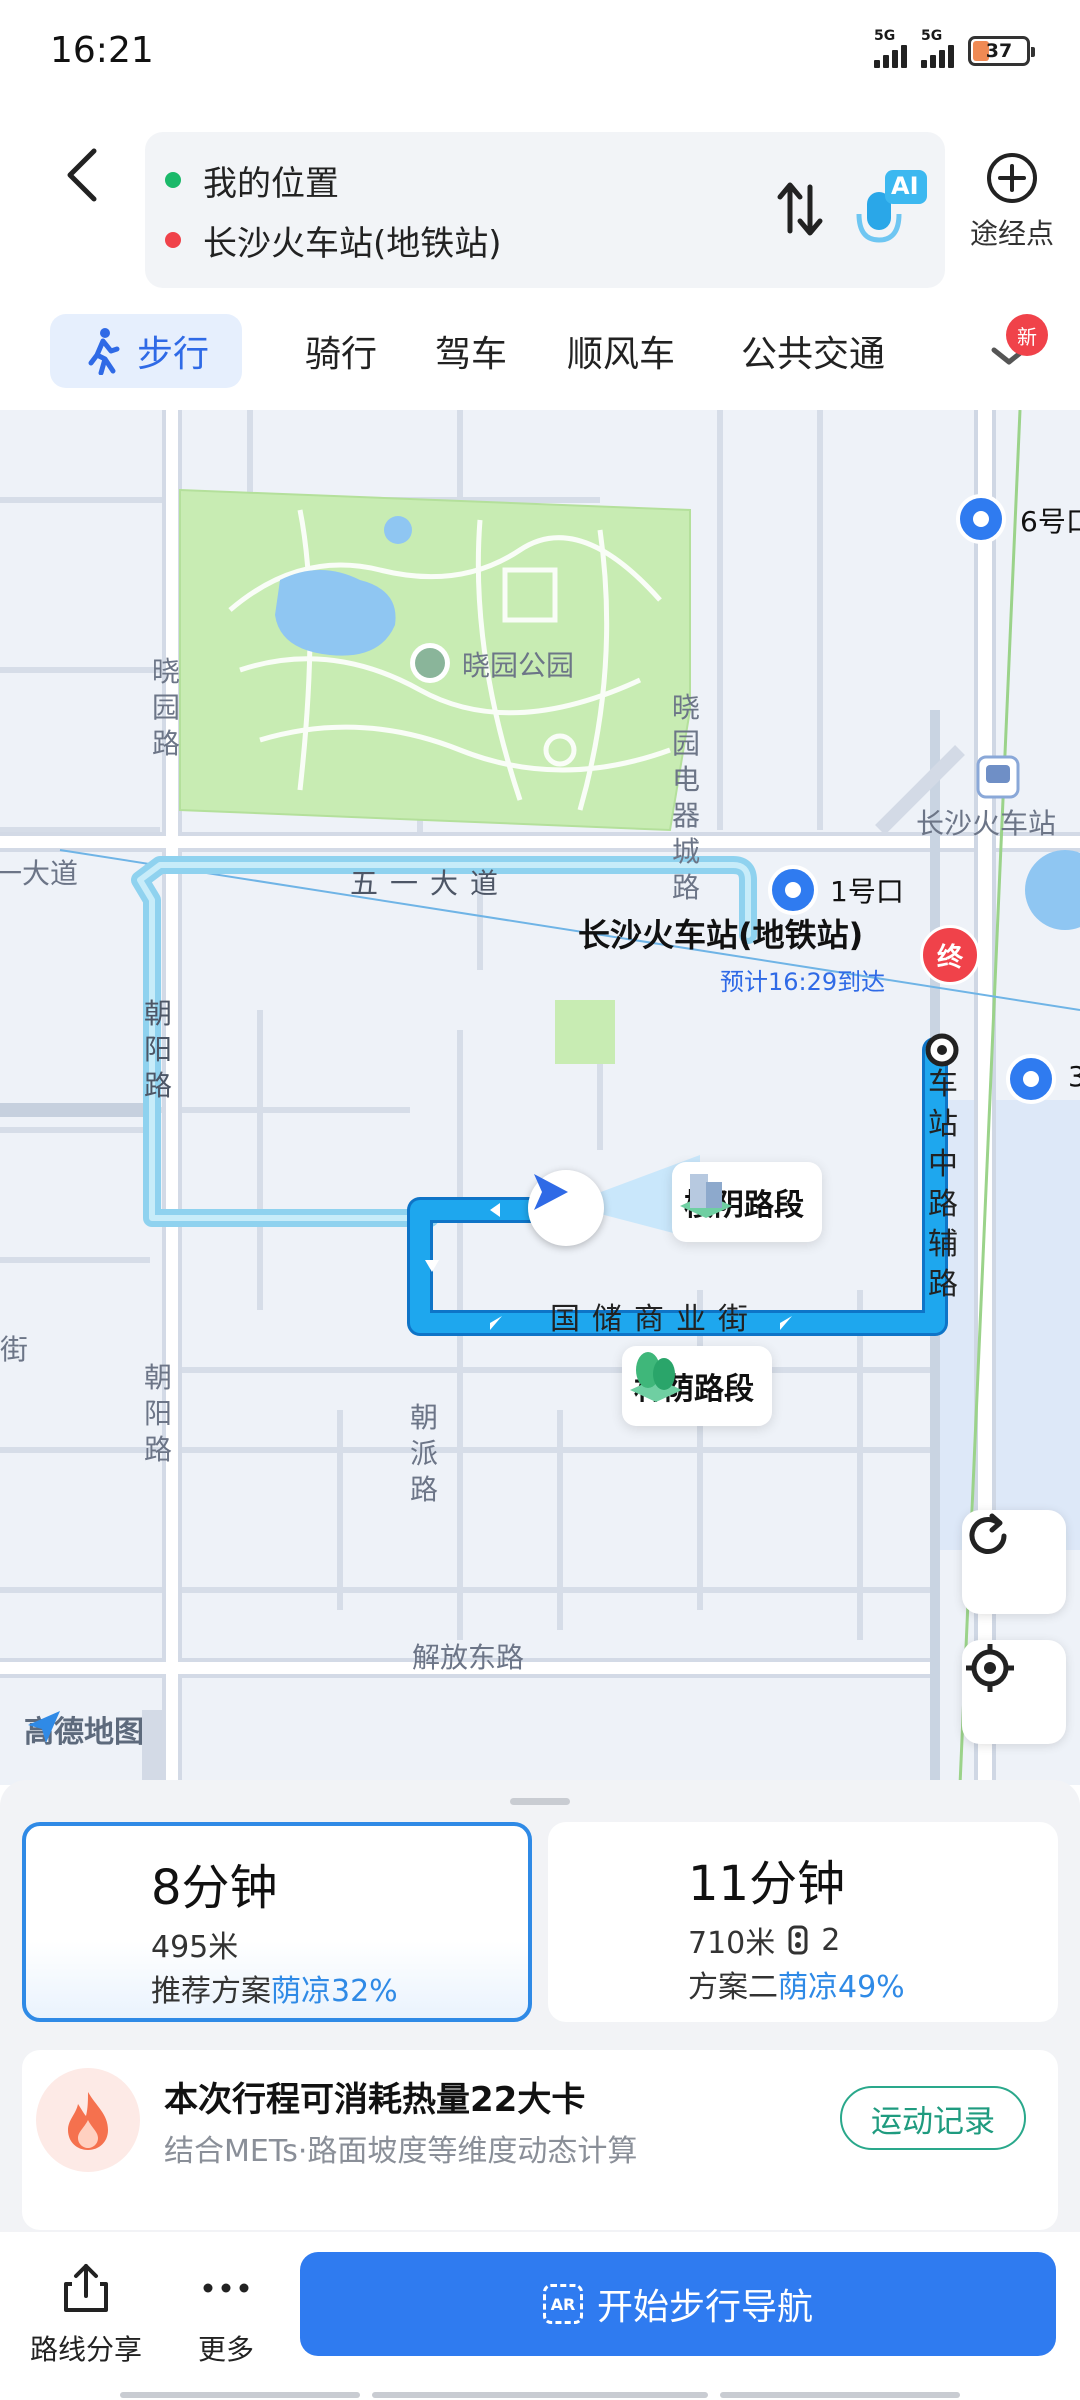  What do you see at coordinates (211, 1991) in the screenshot?
I see `plan-1-label: 推荐方案` at bounding box center [211, 1991].